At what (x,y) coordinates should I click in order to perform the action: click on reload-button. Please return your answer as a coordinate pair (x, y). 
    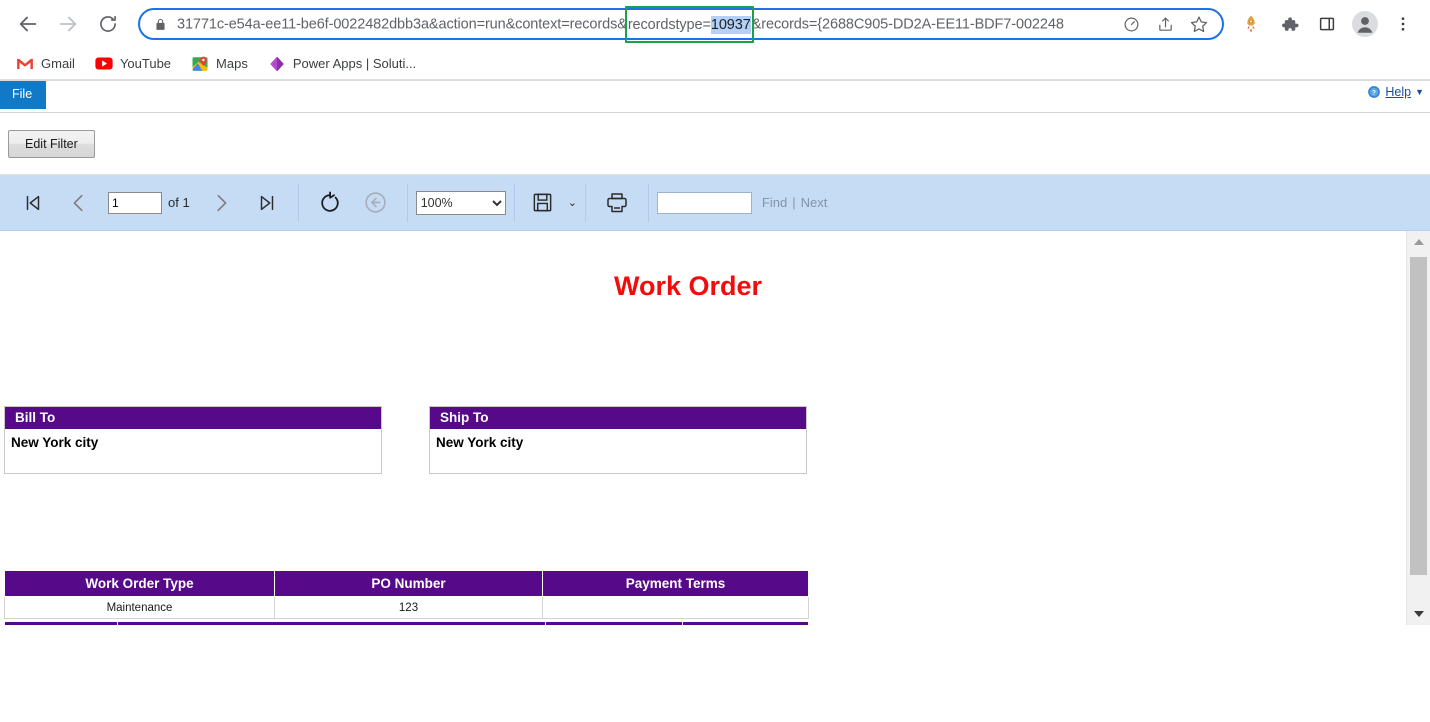
    Looking at the image, I should click on (108, 24).